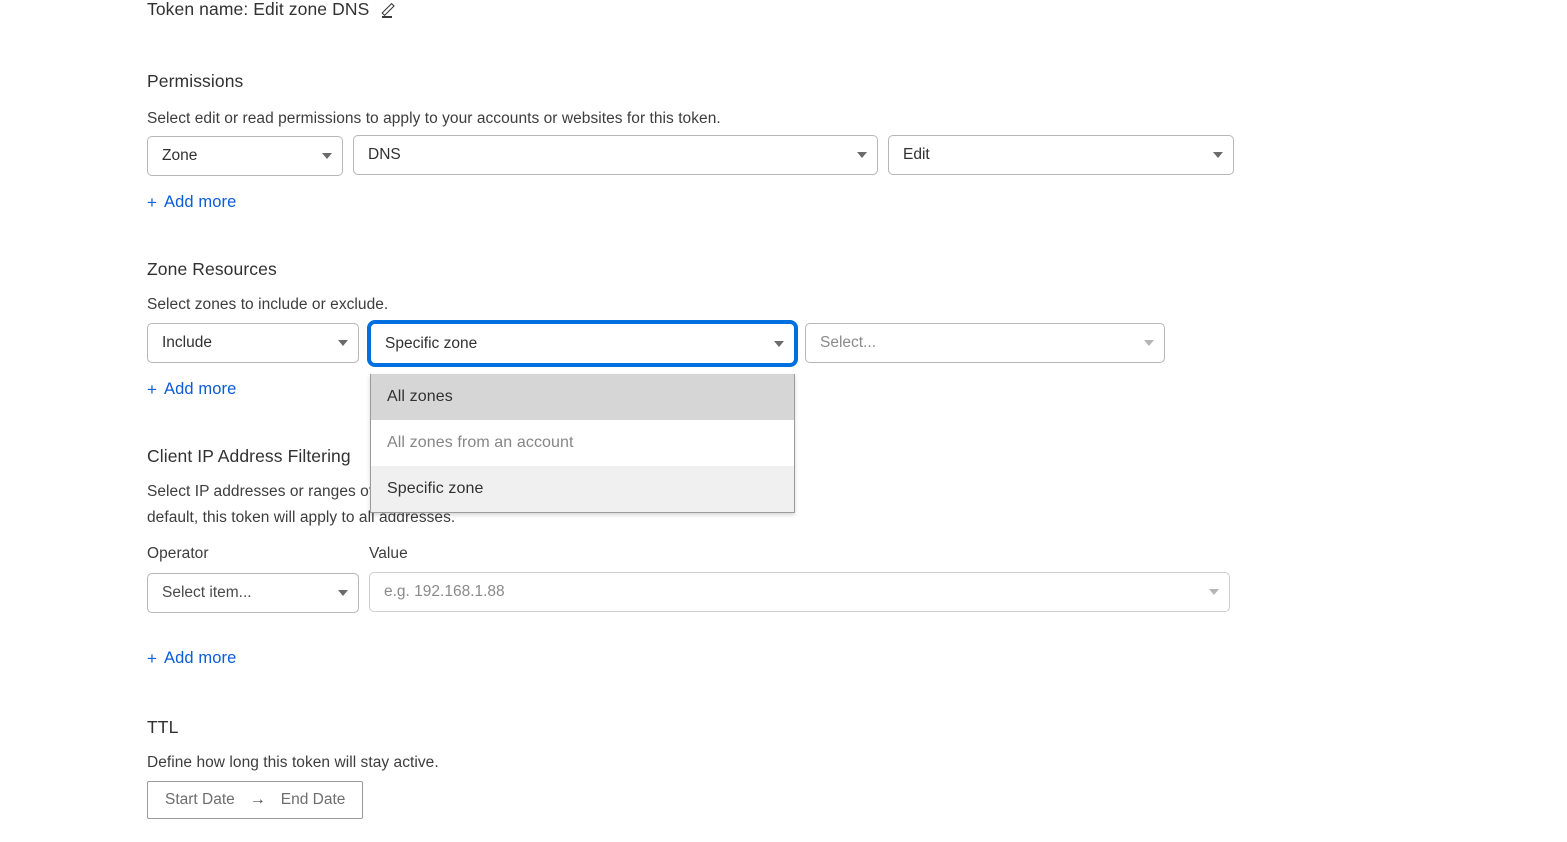 The width and height of the screenshot is (1567, 842). I want to click on zone-resources-add-more-label: Add more, so click(200, 389).